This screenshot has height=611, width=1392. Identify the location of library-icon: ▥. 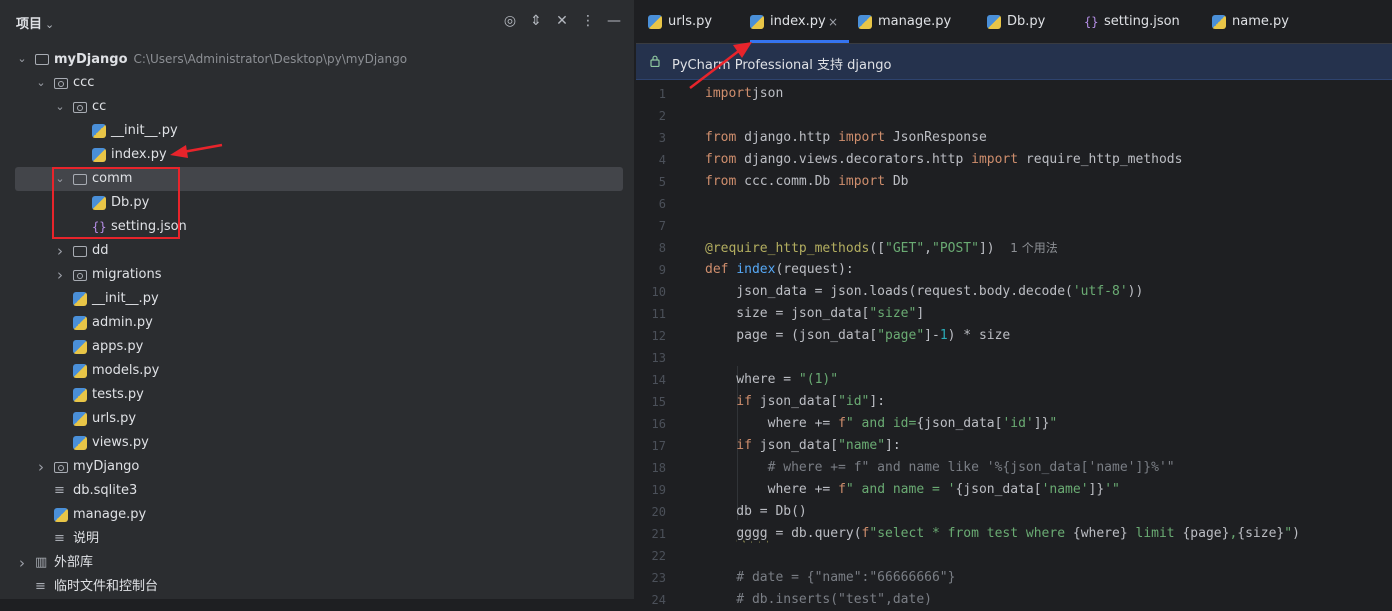
(41, 562).